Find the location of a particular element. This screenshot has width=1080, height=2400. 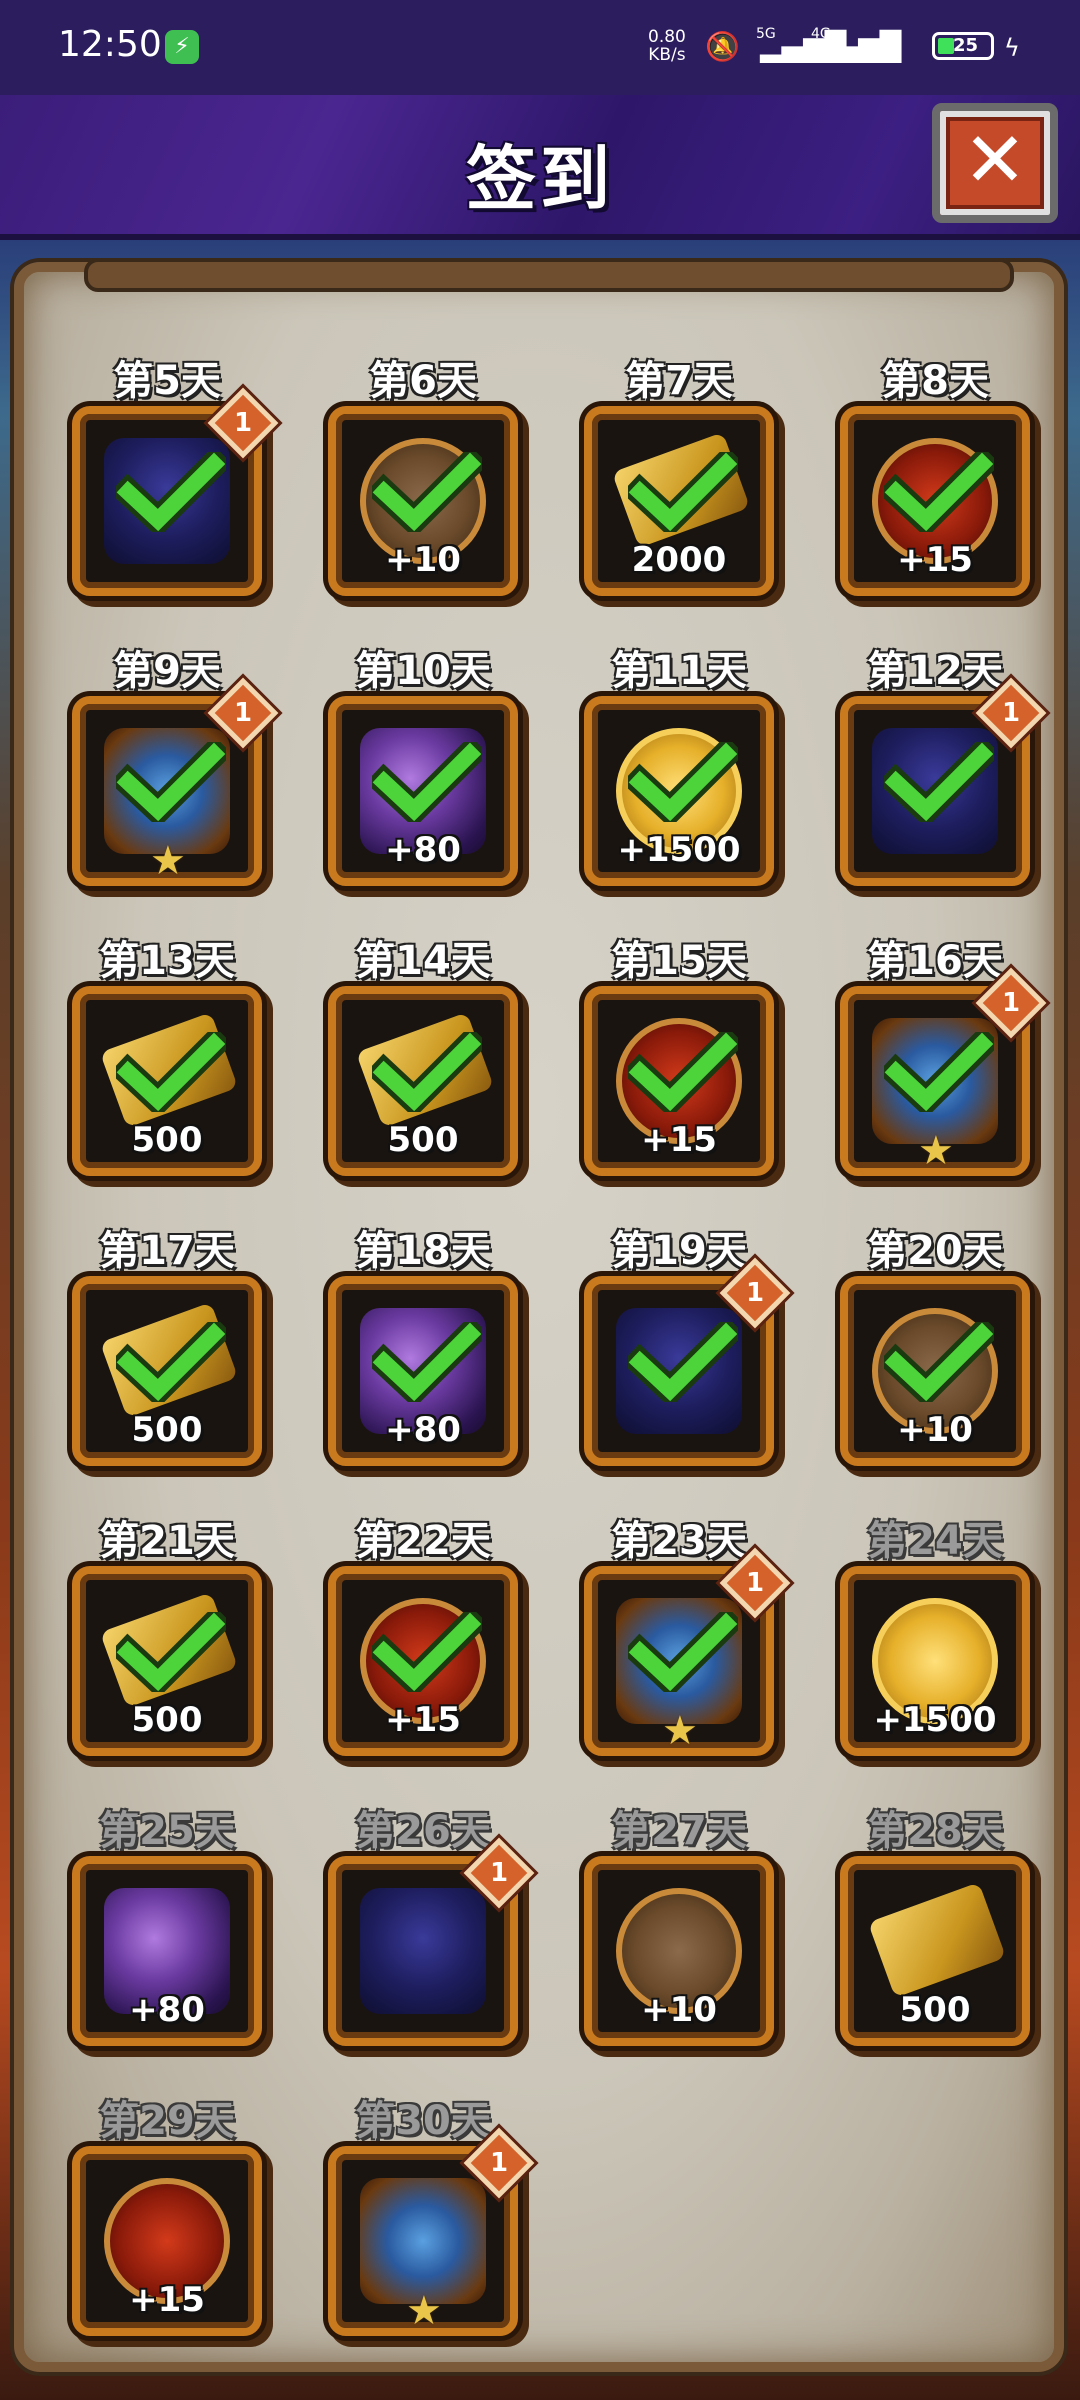

day-reward-11: 第11天 +1500 is located at coordinates (679, 778).